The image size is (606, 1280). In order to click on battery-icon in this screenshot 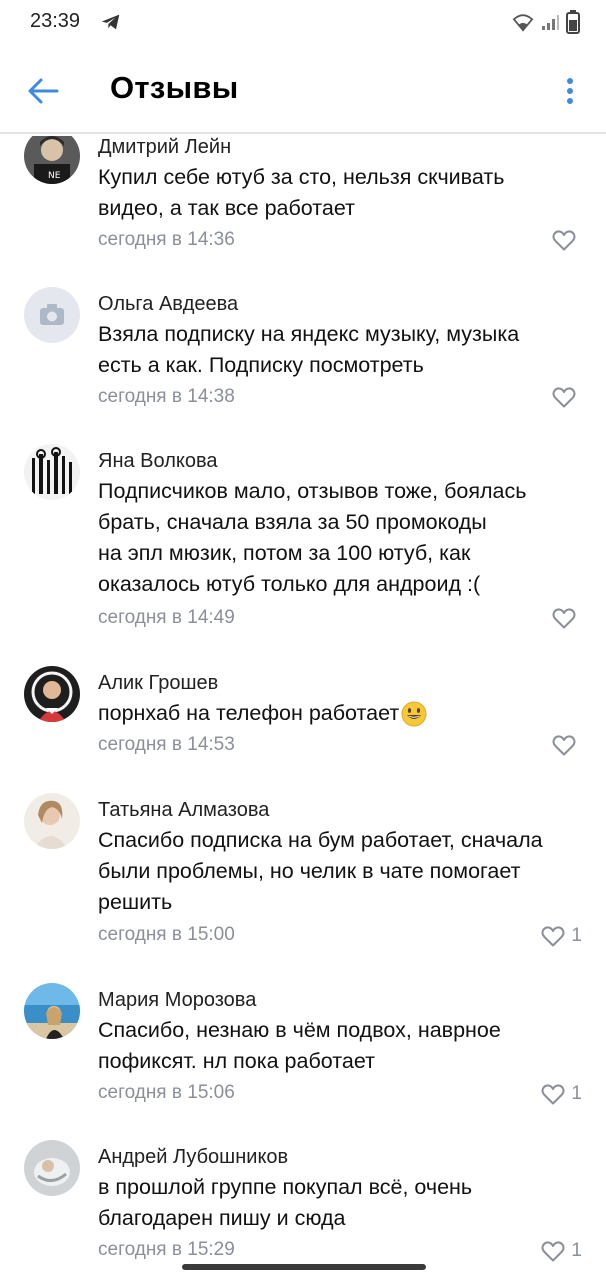, I will do `click(573, 22)`.